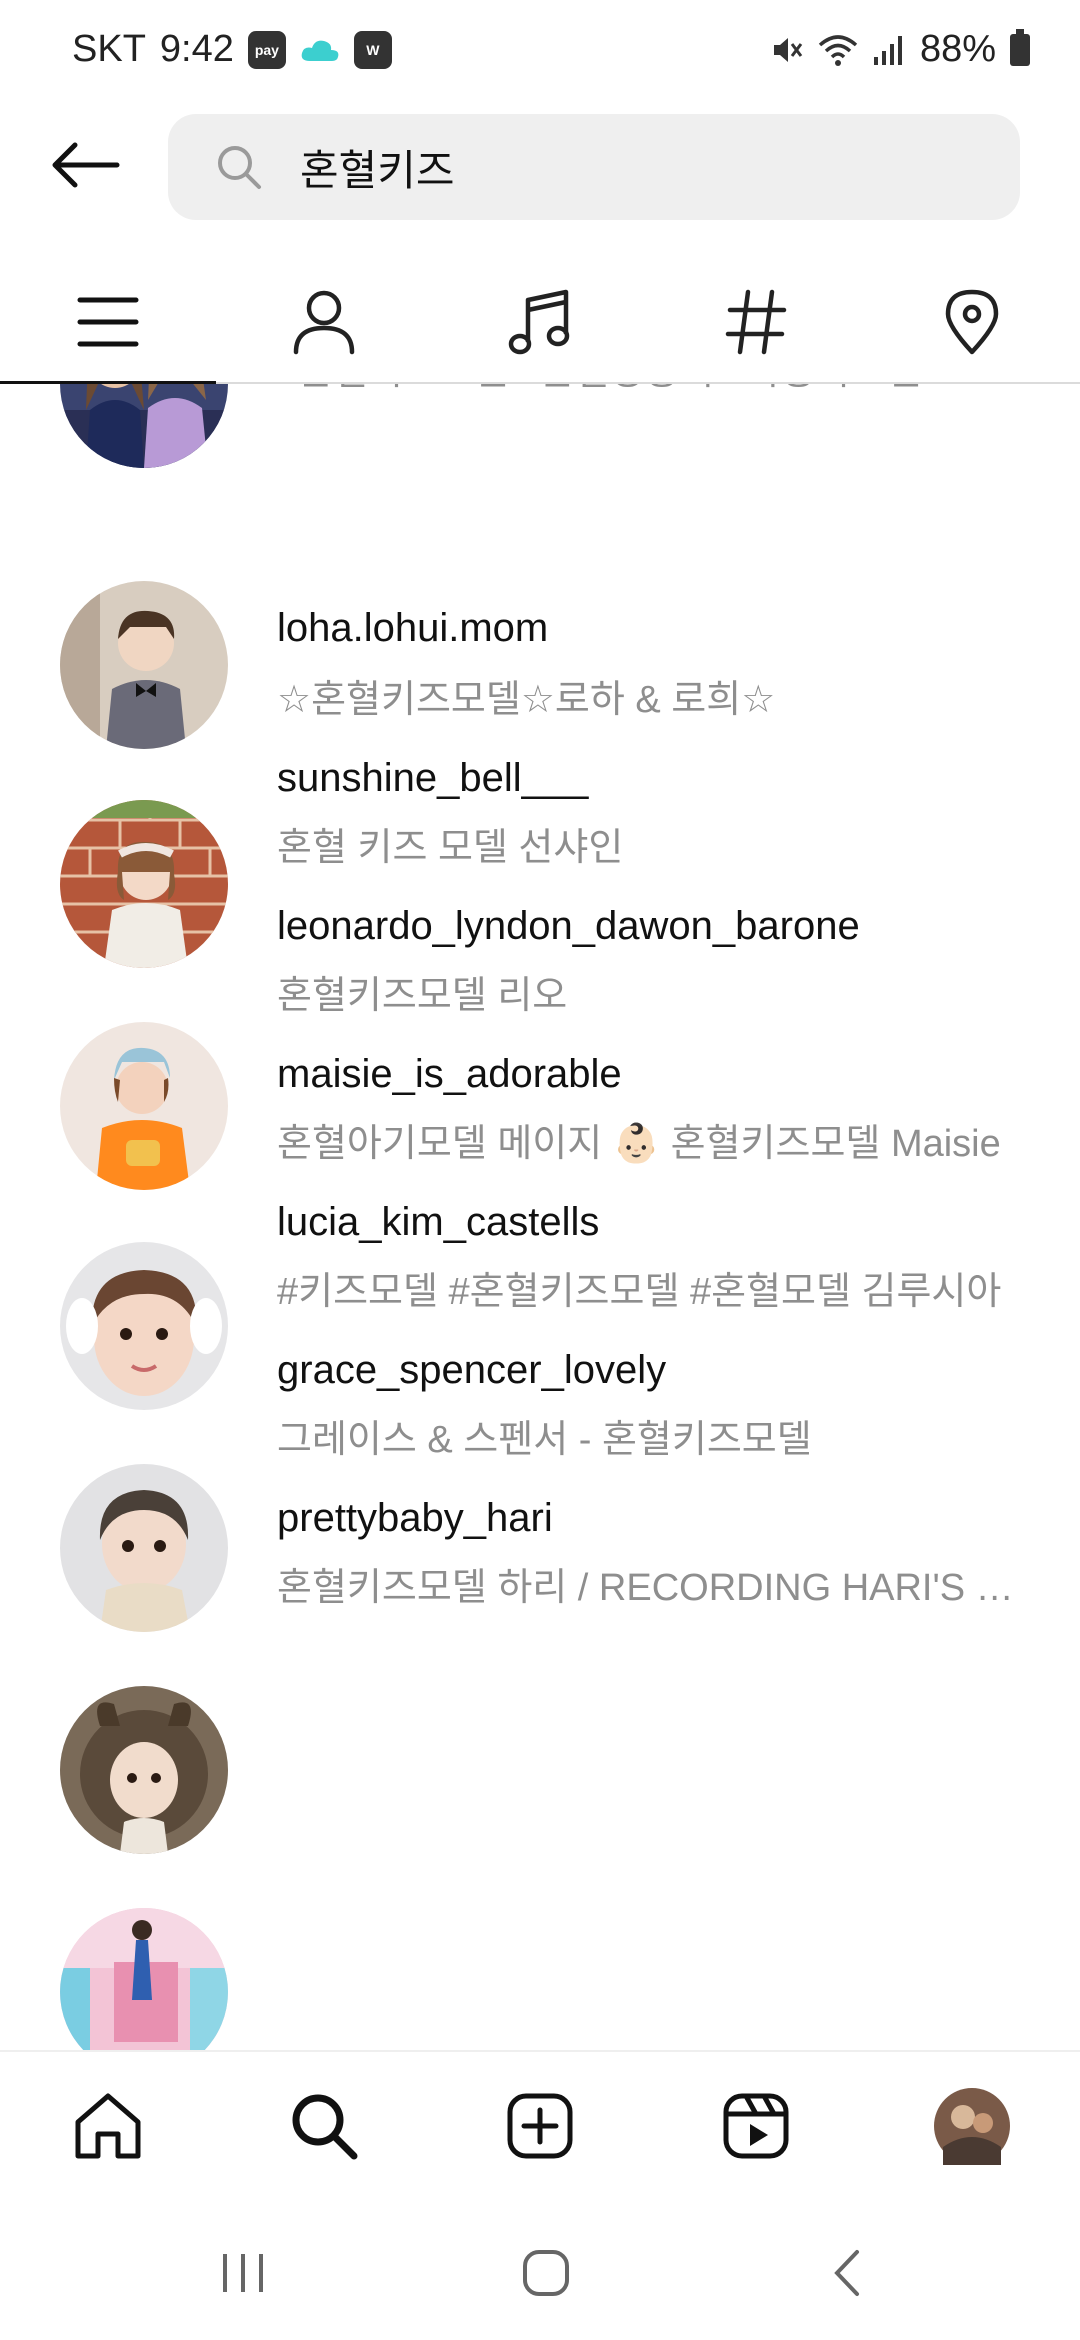  I want to click on recent-apps-button, so click(244, 2273).